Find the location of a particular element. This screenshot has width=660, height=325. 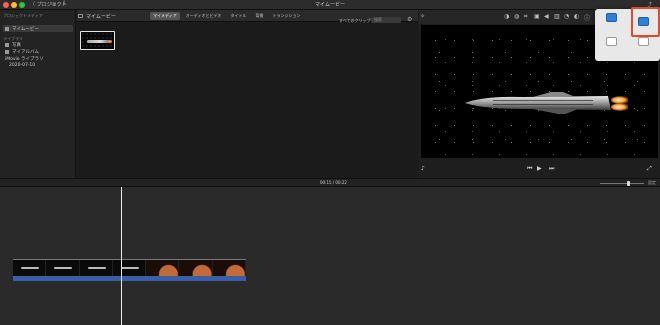

flame-image is located at coordinates (110, 41).